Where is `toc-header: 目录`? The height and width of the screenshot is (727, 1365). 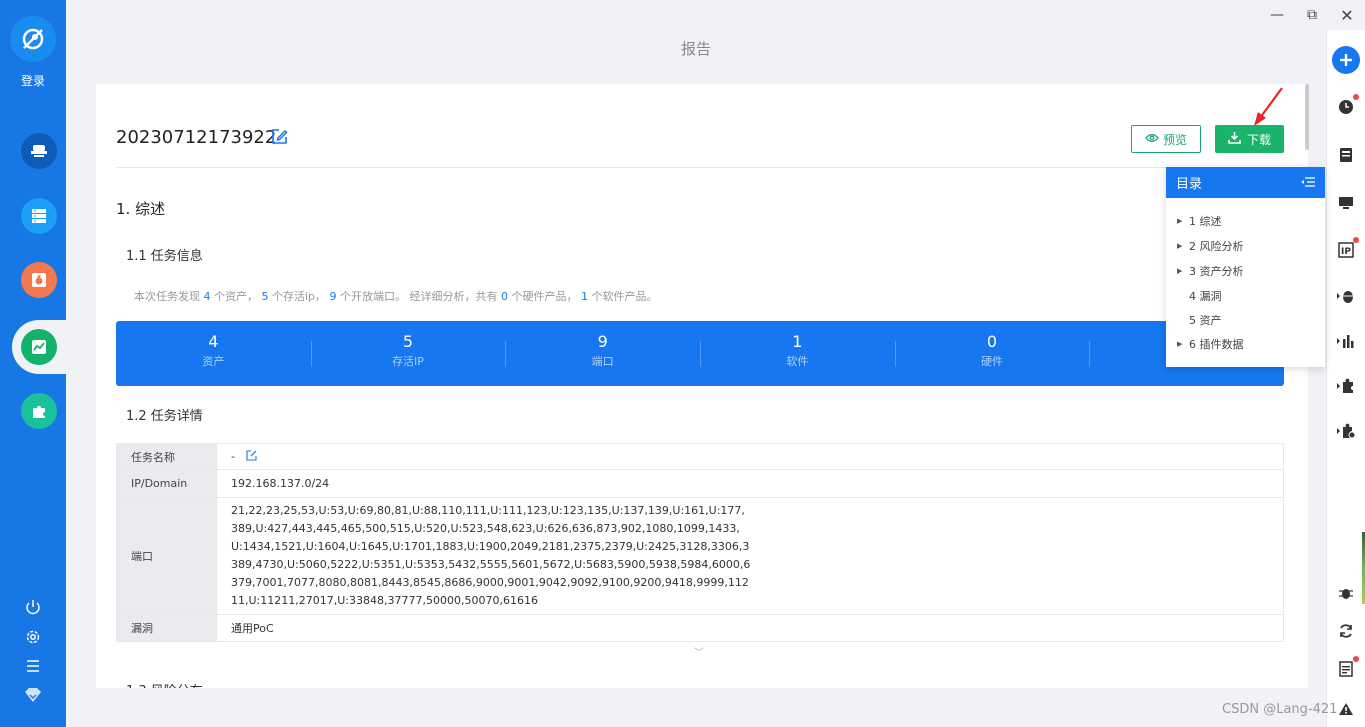
toc-header: 目录 is located at coordinates (1245, 182).